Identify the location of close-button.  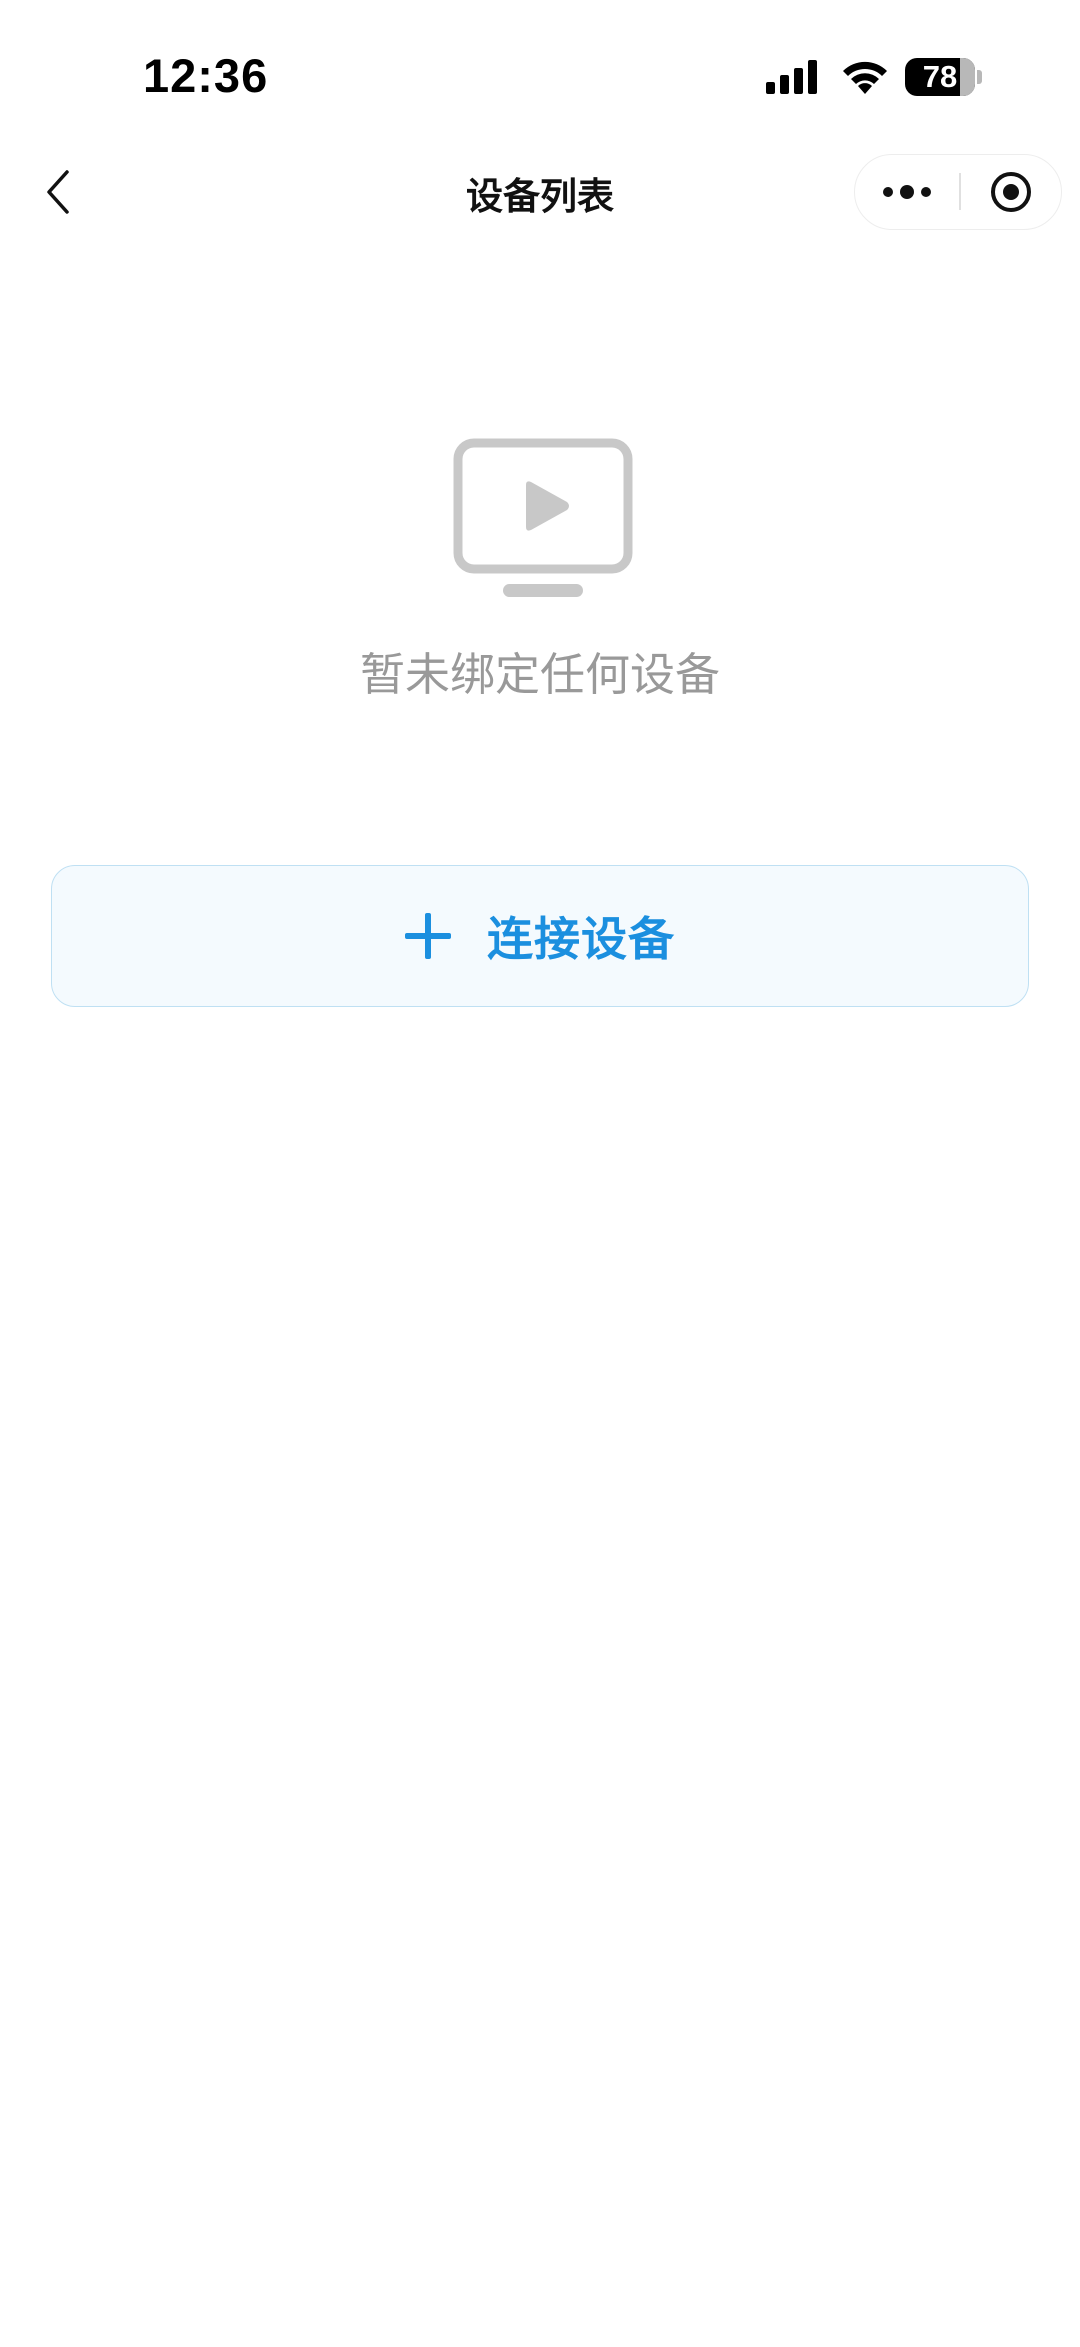
(1011, 191).